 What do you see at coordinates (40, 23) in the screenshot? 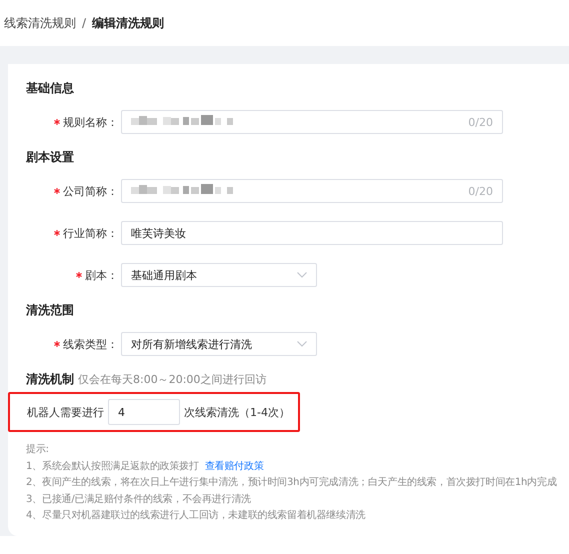
I see `breadcrumb-item: 线索清洗规则` at bounding box center [40, 23].